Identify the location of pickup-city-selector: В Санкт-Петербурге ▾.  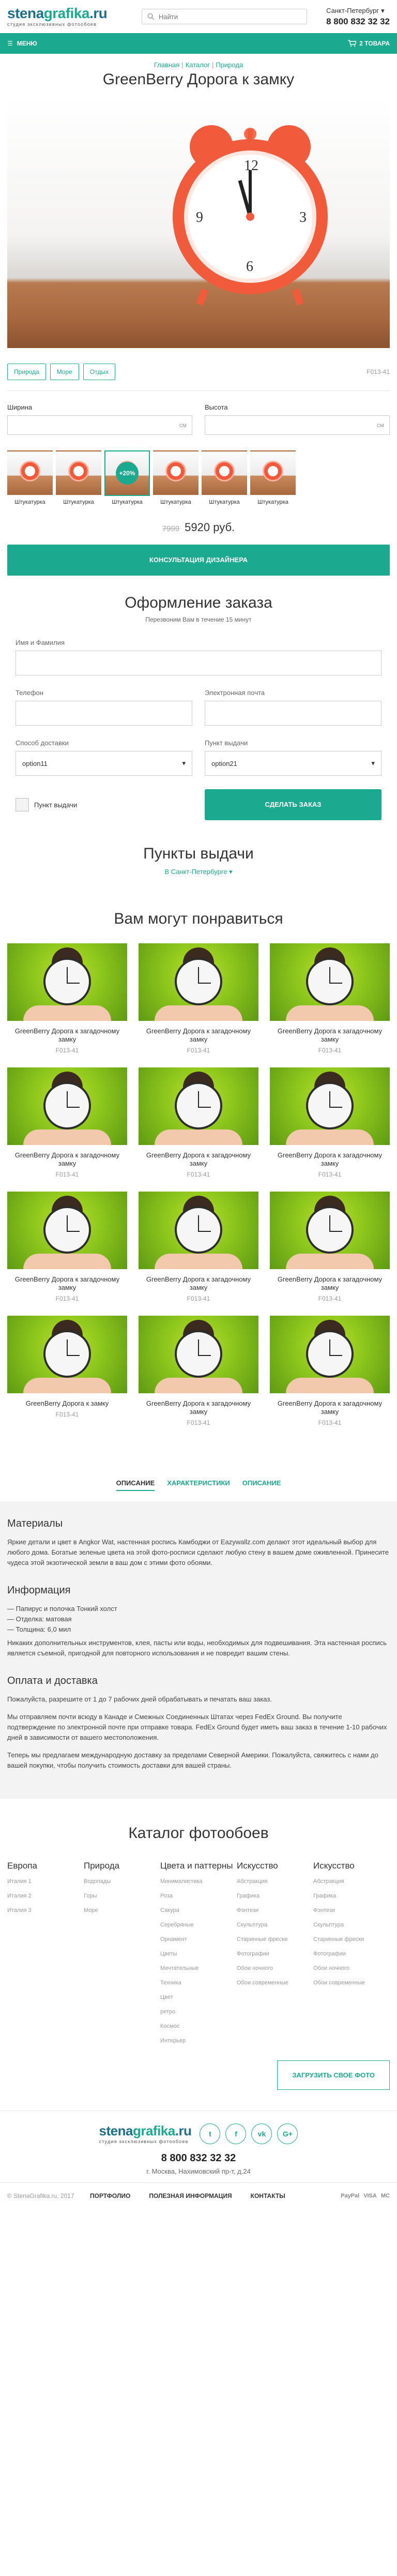
(198, 872).